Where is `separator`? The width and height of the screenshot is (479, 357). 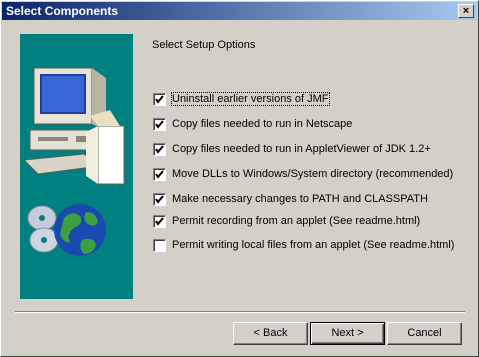
separator is located at coordinates (240, 312).